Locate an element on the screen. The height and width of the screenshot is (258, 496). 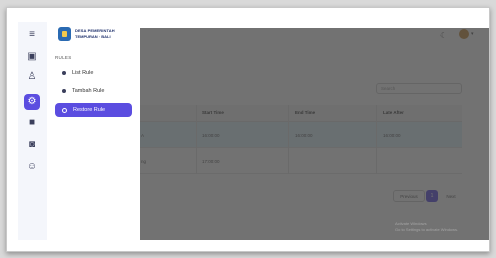
circle-icon is located at coordinates (64, 110).